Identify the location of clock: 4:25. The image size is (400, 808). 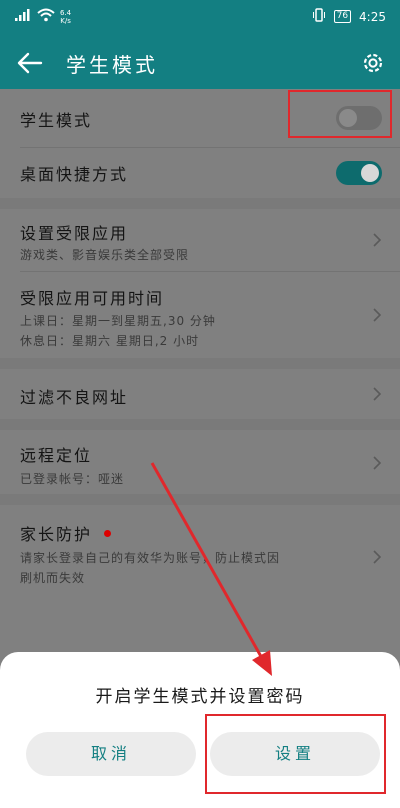
(372, 16).